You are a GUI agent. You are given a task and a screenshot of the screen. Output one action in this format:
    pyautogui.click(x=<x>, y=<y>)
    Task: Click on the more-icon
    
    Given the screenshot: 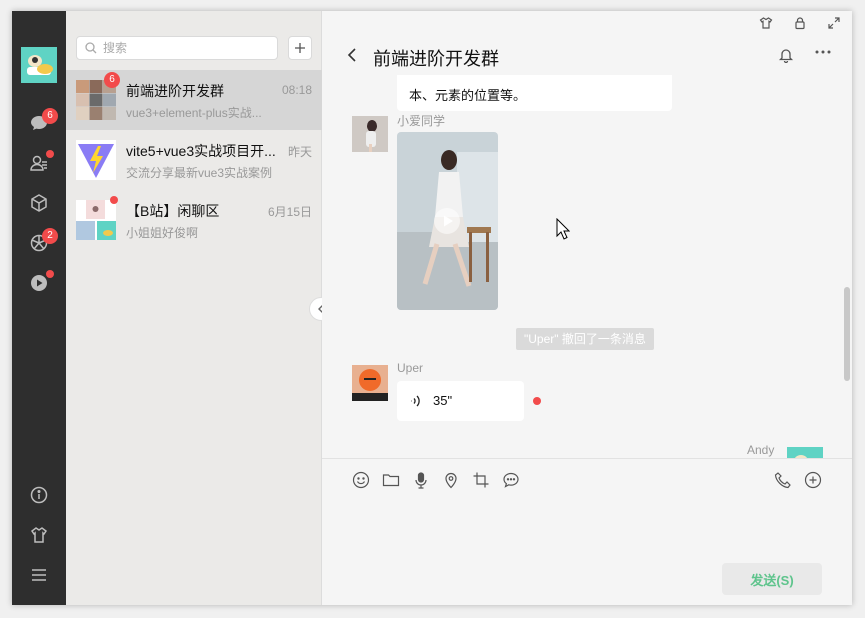 What is the action you would take?
    pyautogui.click(x=823, y=52)
    